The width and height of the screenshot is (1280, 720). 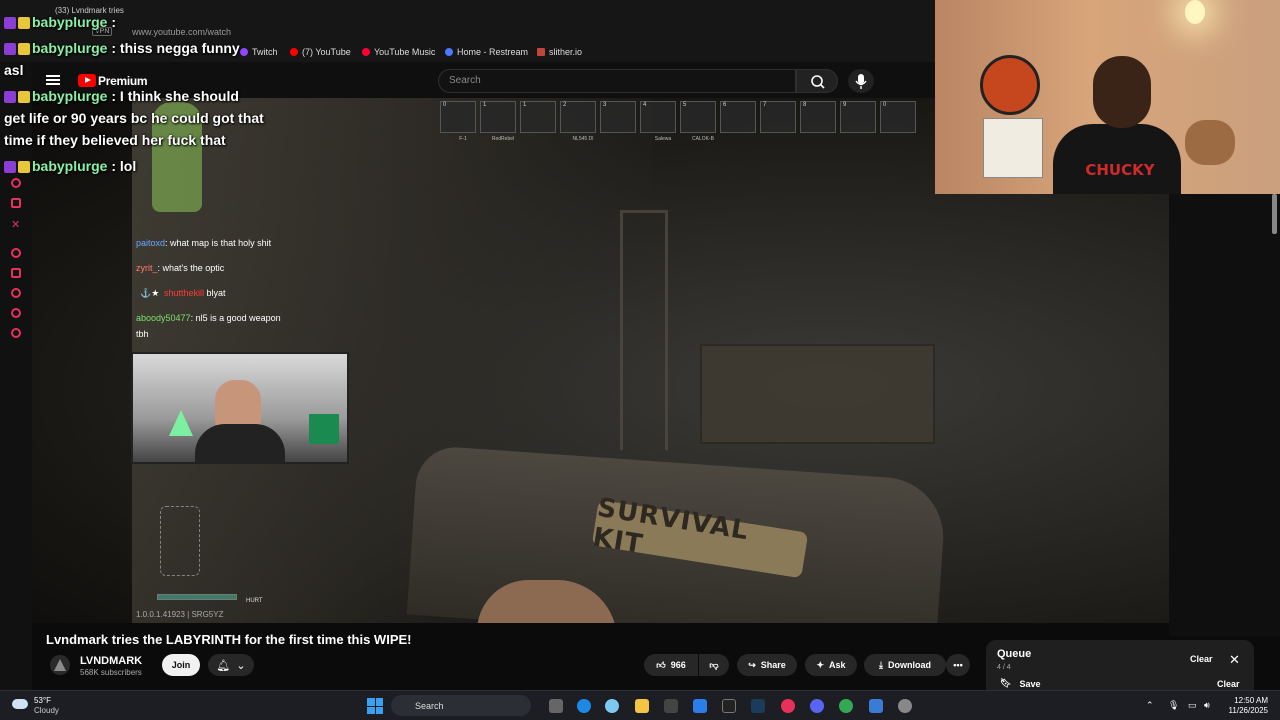 I want to click on subscriber-count: 568K subscribers, so click(x=111, y=672).